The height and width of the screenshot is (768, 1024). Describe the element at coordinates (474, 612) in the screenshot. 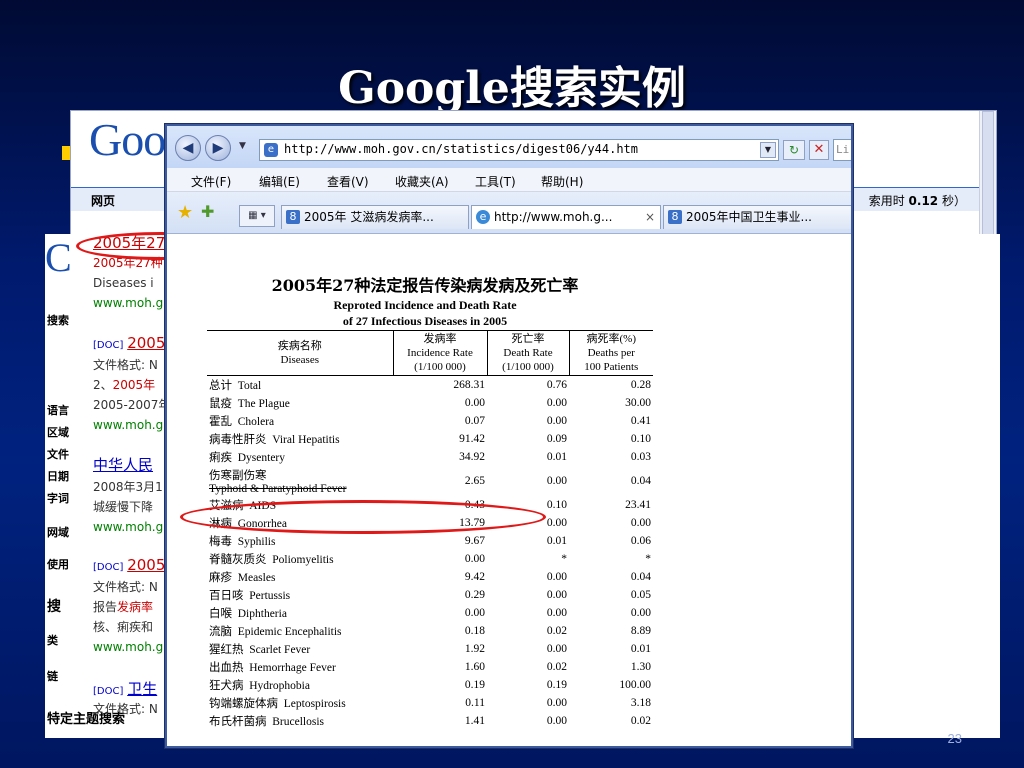

I see `inc-cell: 0.00` at that location.